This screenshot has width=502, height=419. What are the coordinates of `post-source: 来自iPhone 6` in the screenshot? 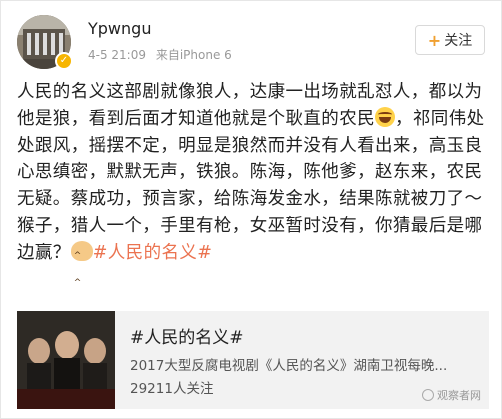 It's located at (193, 55).